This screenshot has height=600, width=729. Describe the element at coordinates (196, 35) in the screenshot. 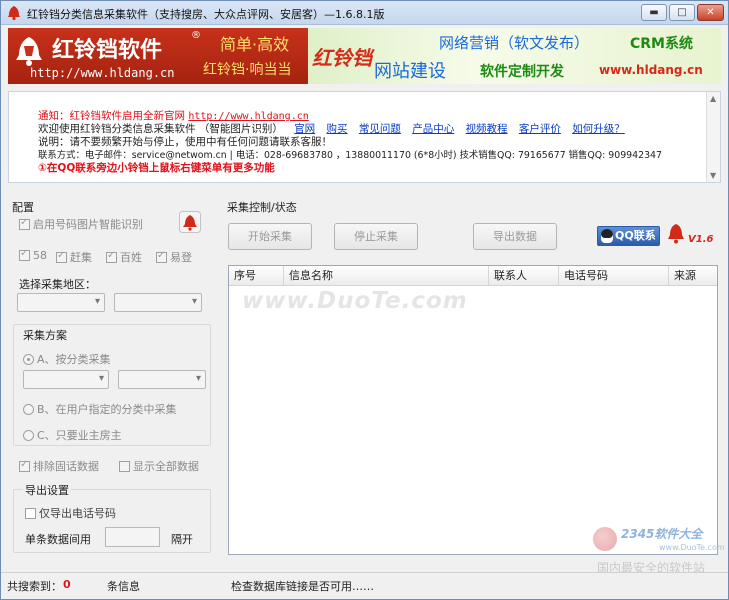

I see `banner-registered-mark: ®` at that location.